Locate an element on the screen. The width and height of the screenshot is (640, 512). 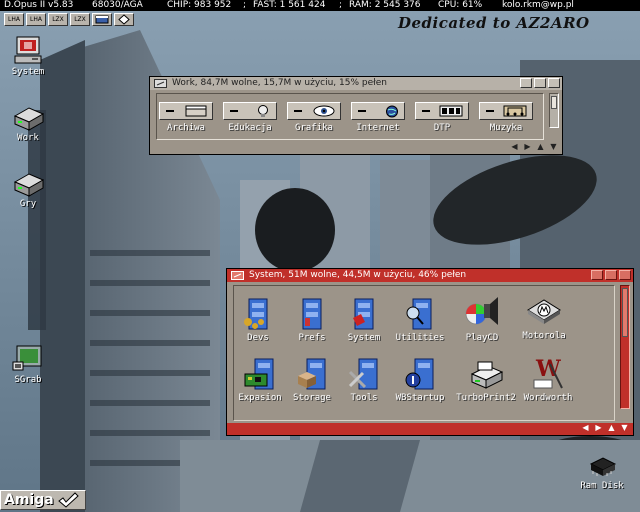
screengrab-icon is located at coordinates (27, 358).